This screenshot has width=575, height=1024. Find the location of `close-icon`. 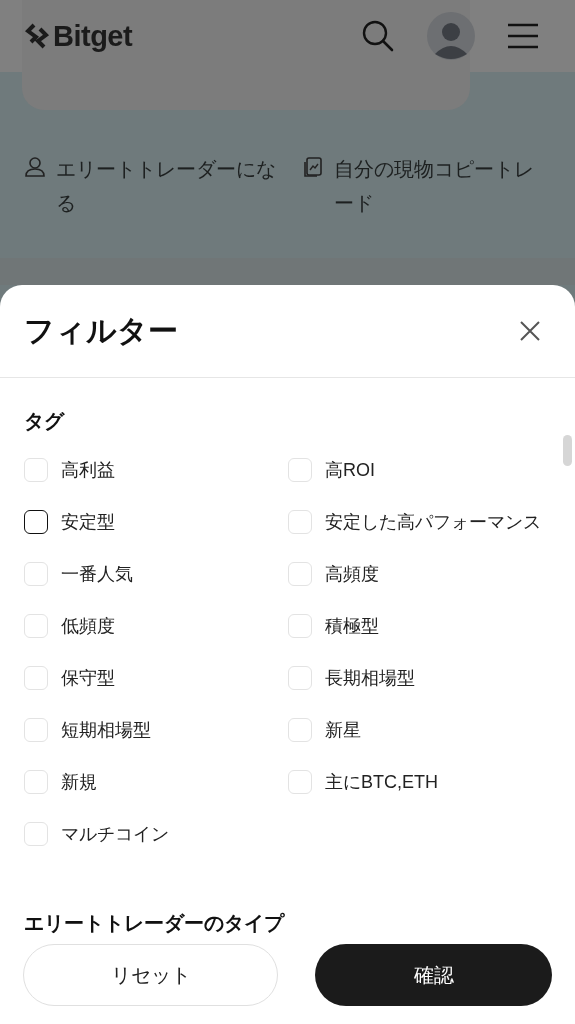

close-icon is located at coordinates (530, 331).